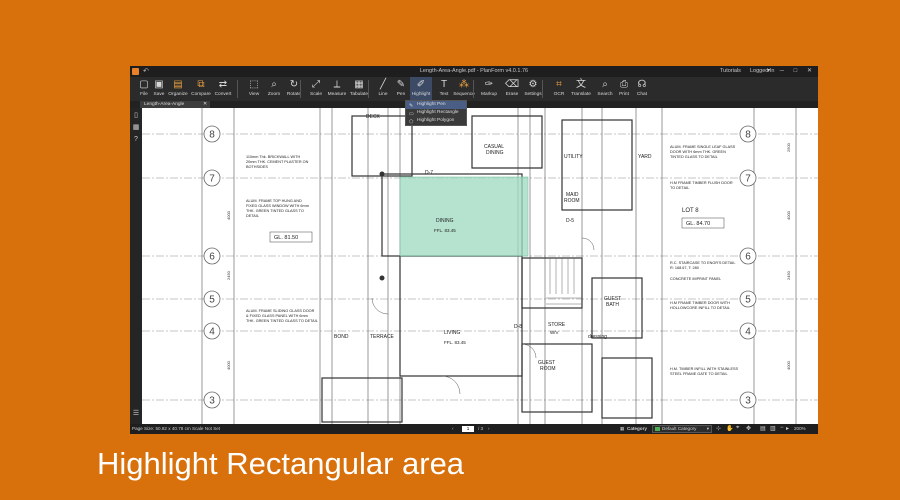  What do you see at coordinates (581, 94) in the screenshot?
I see `toolbar-label: Translate` at bounding box center [581, 94].